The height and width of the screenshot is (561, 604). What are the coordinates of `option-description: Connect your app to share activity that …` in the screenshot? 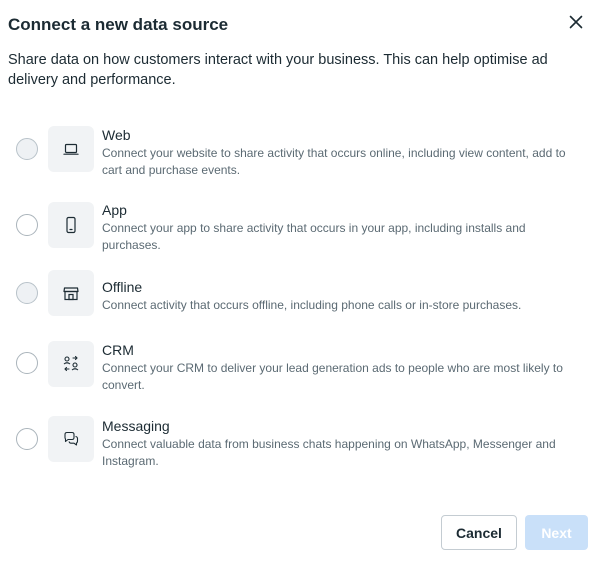 It's located at (314, 236).